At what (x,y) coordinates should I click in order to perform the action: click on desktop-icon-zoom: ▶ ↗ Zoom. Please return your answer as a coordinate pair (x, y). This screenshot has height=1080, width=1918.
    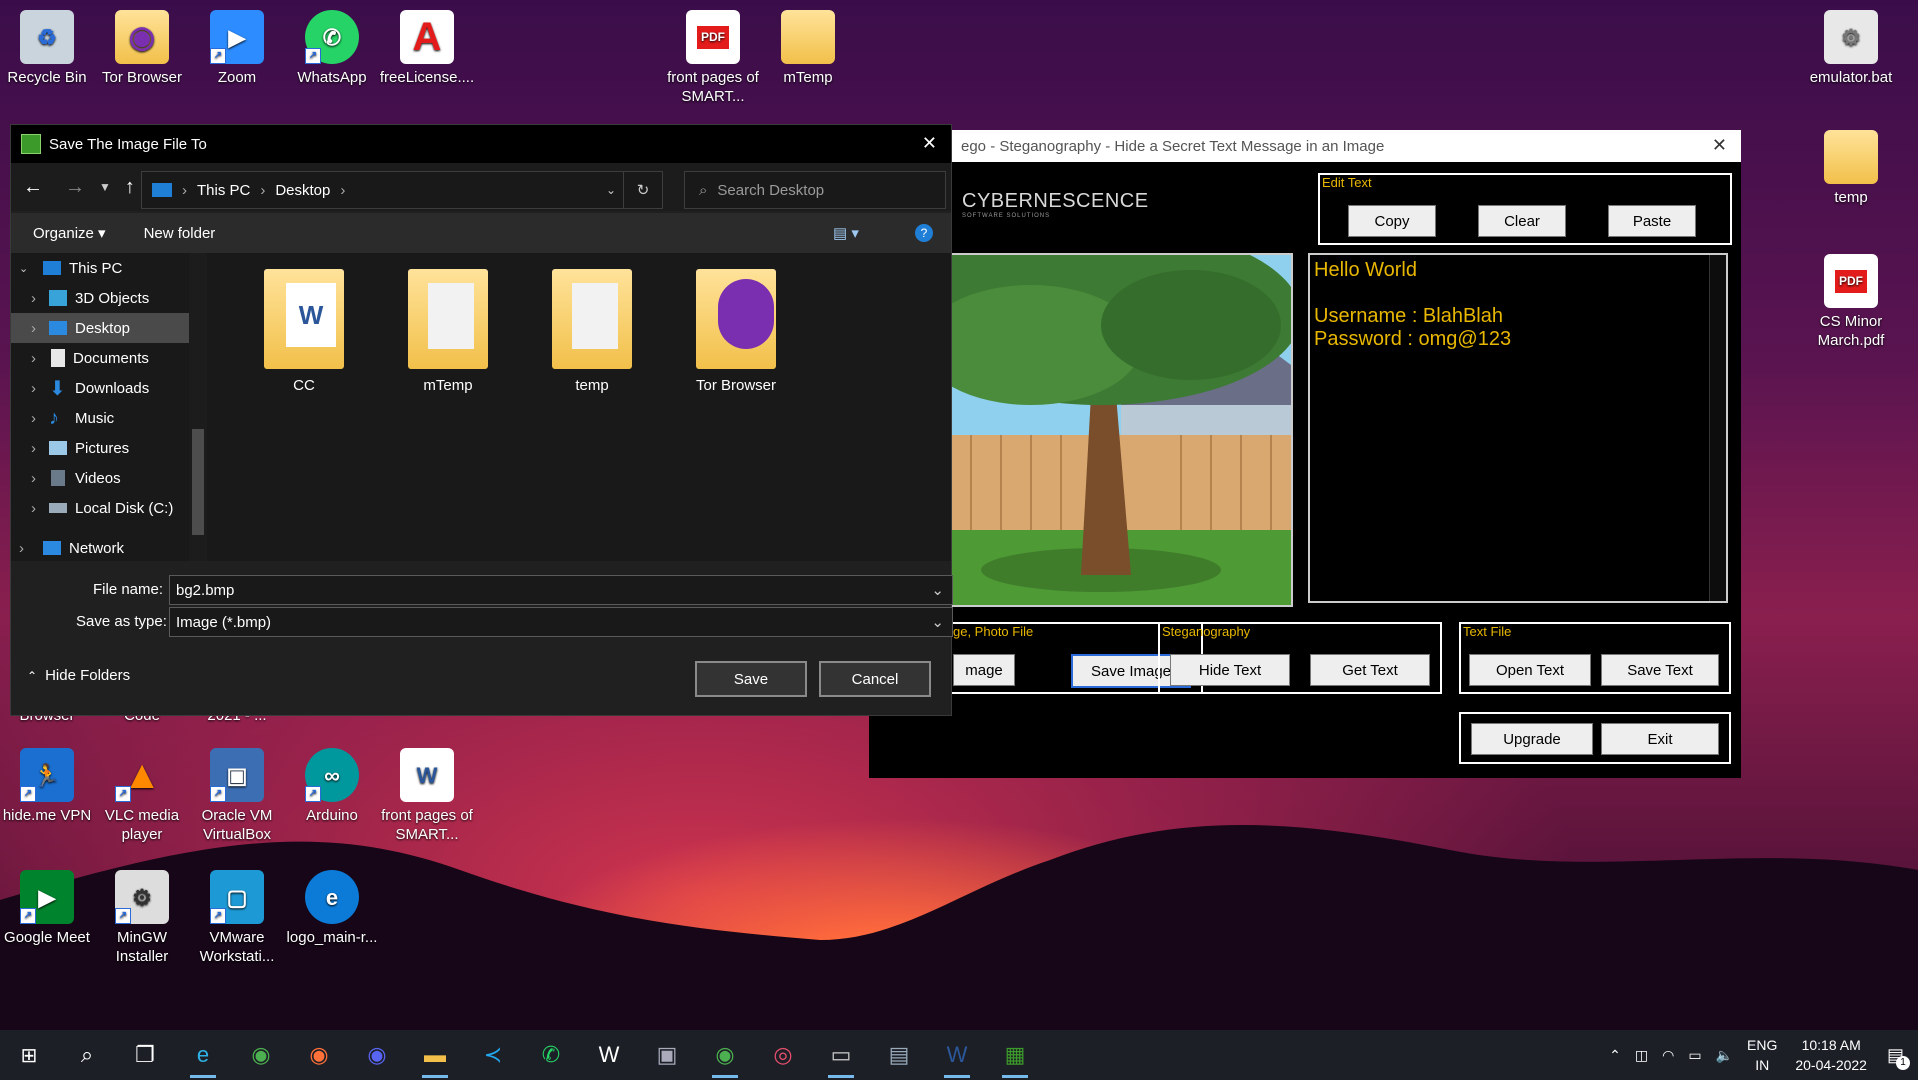
    Looking at the image, I should click on (237, 48).